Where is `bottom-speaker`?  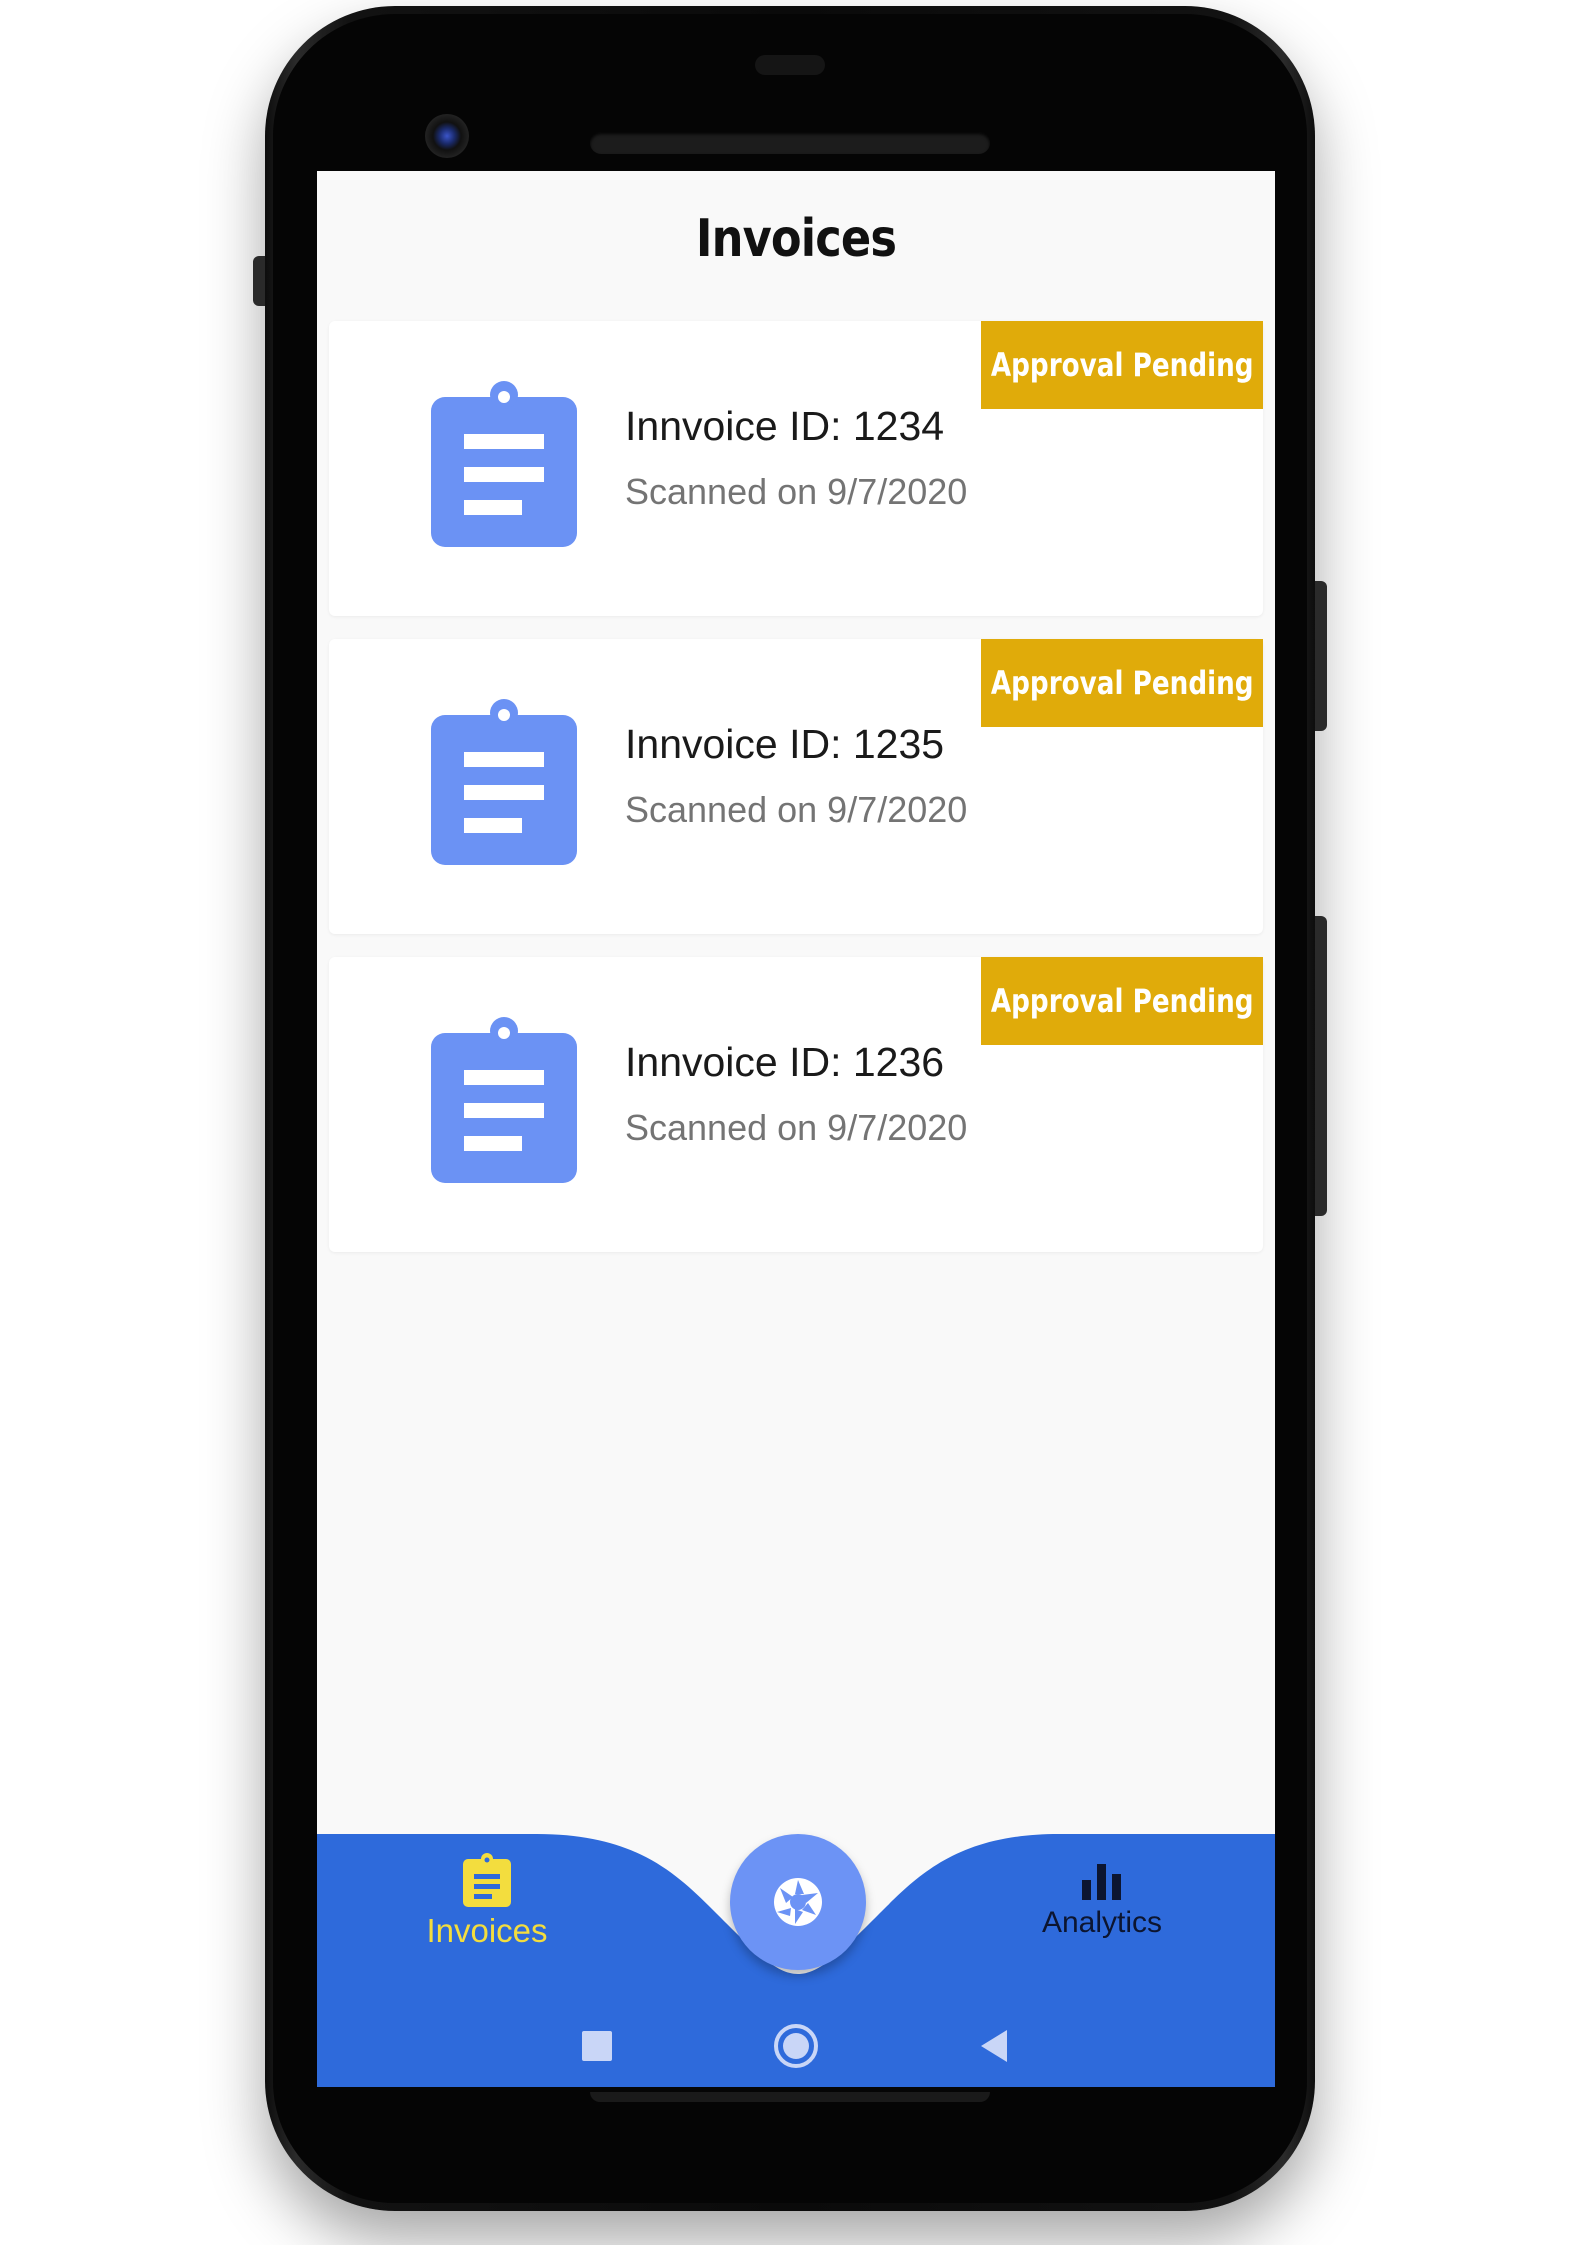
bottom-speaker is located at coordinates (790, 2097).